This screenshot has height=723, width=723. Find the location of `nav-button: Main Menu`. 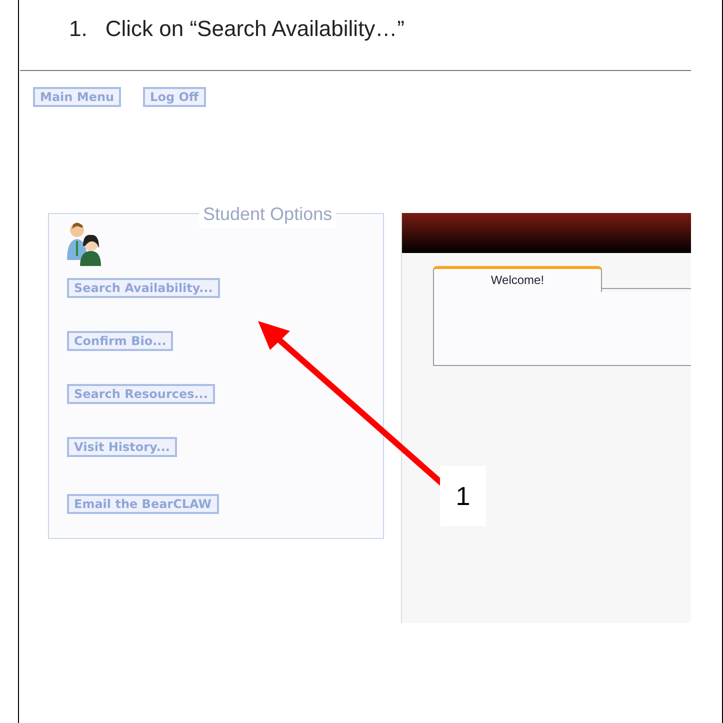

nav-button: Main Menu is located at coordinates (77, 97).